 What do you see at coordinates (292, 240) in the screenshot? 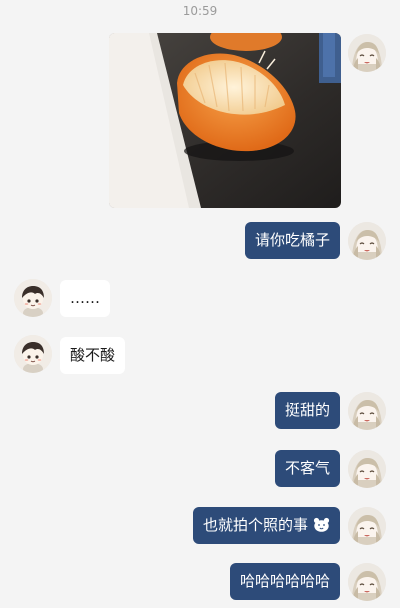
I see `message-bubble-outgoing: 请你吃橘子` at bounding box center [292, 240].